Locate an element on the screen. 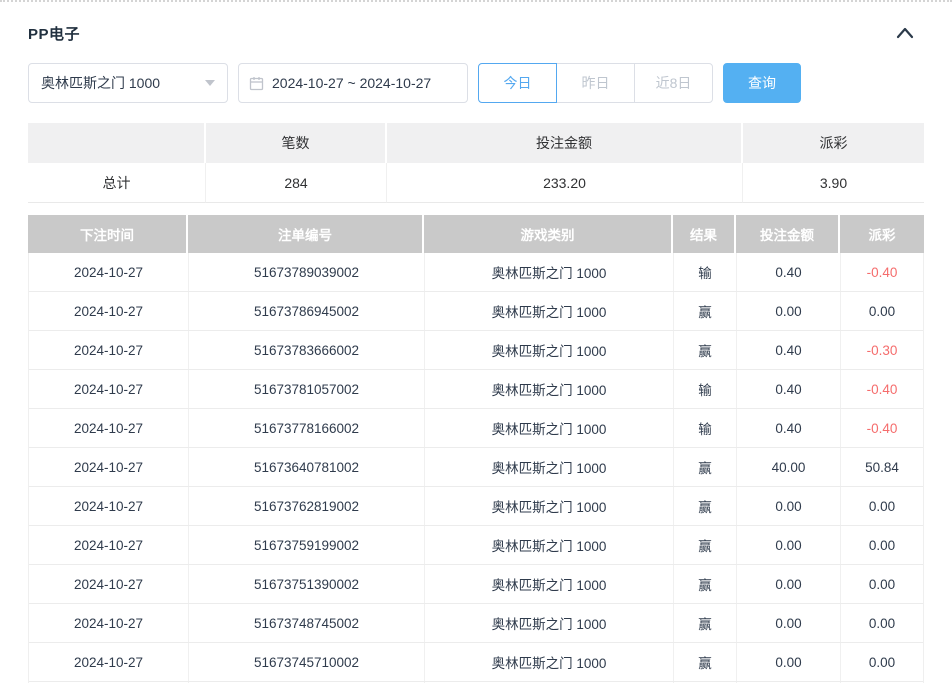 This screenshot has width=952, height=683. summary-total-cell: 233.20 is located at coordinates (565, 183).